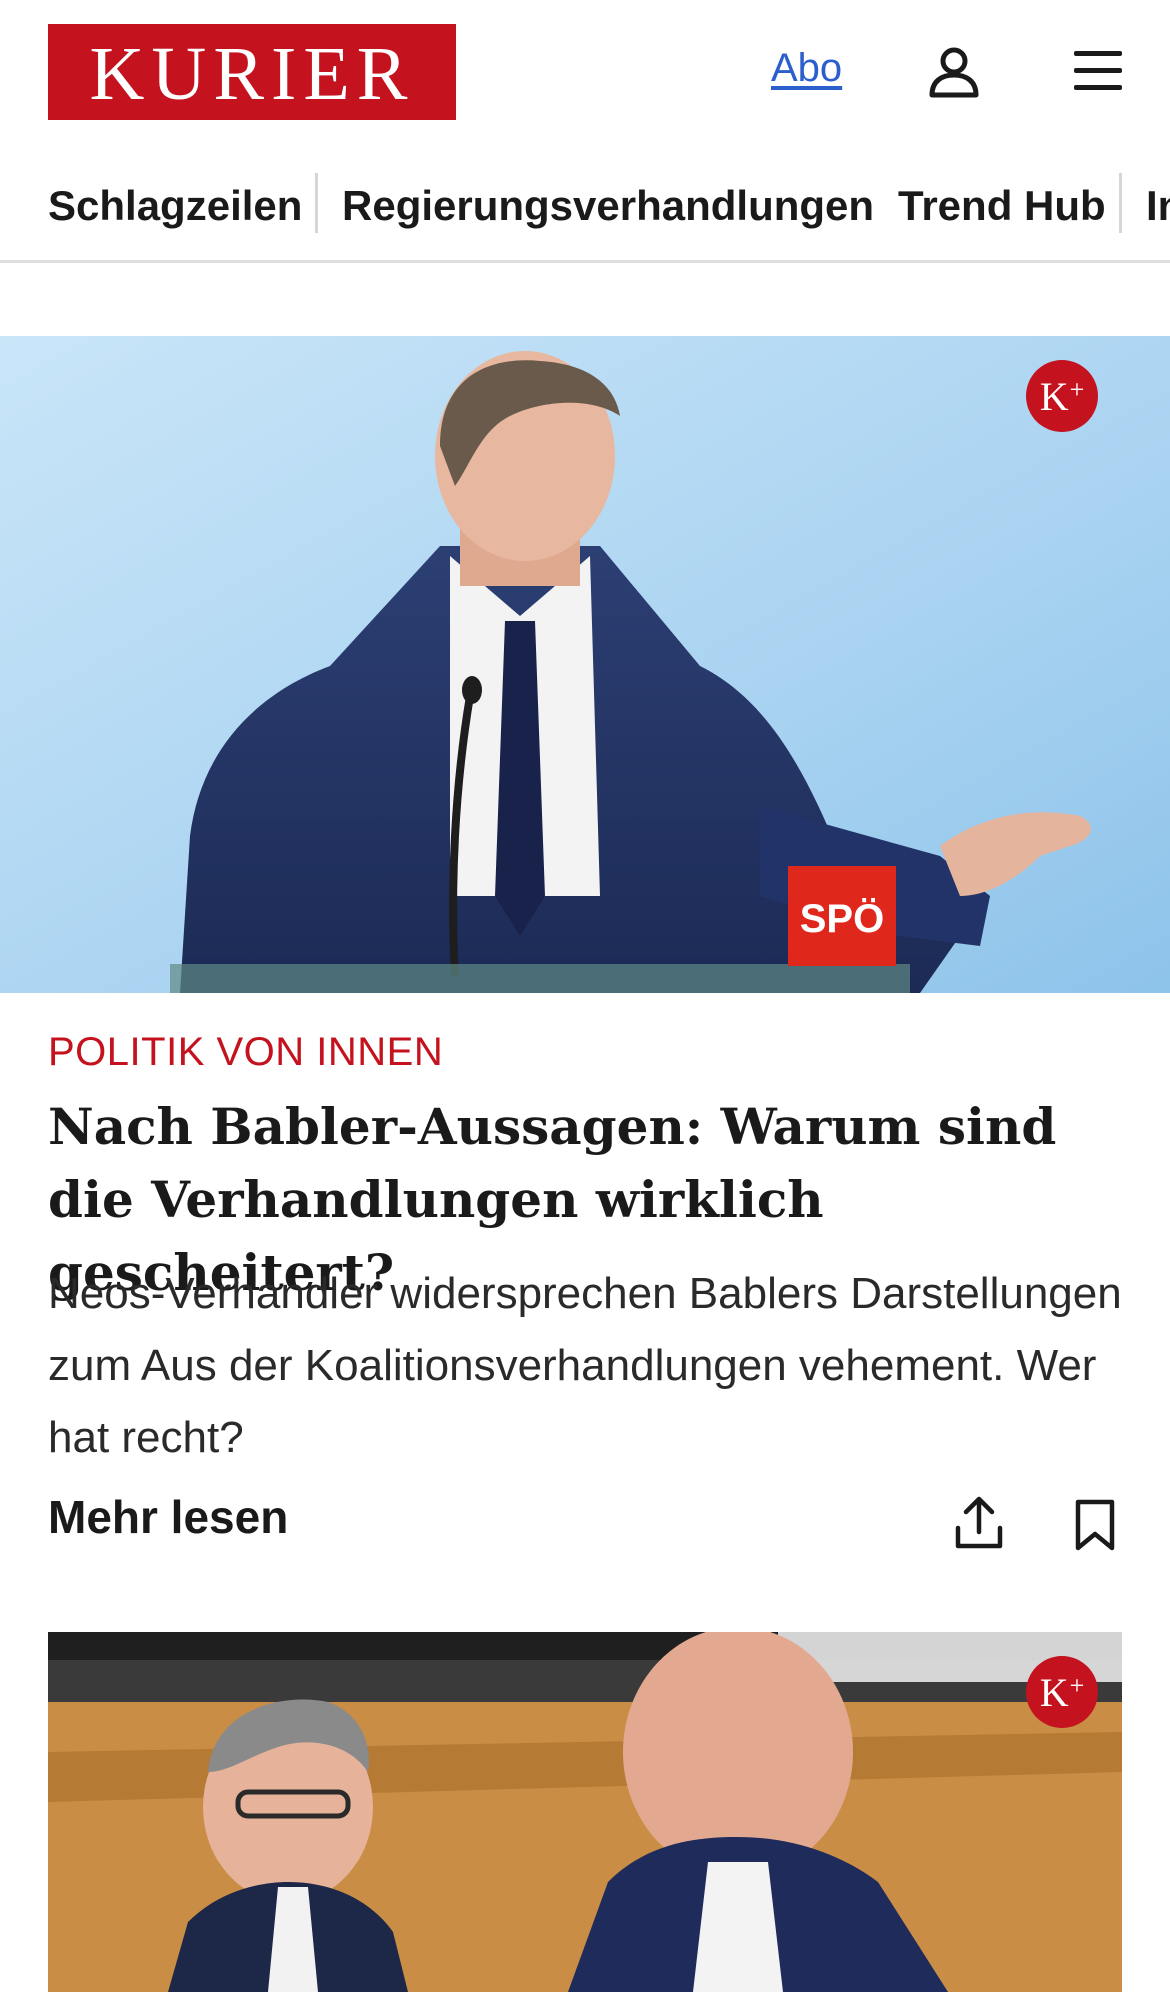 Image resolution: width=1170 pixels, height=1992 pixels. Describe the element at coordinates (954, 72) in the screenshot. I see `user-icon` at that location.